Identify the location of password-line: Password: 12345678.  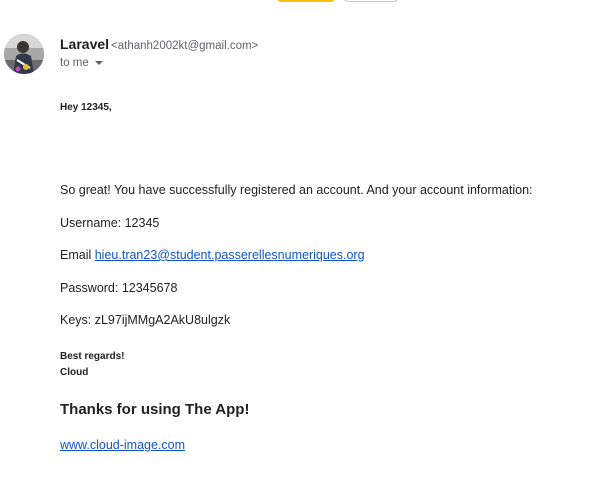
(119, 287).